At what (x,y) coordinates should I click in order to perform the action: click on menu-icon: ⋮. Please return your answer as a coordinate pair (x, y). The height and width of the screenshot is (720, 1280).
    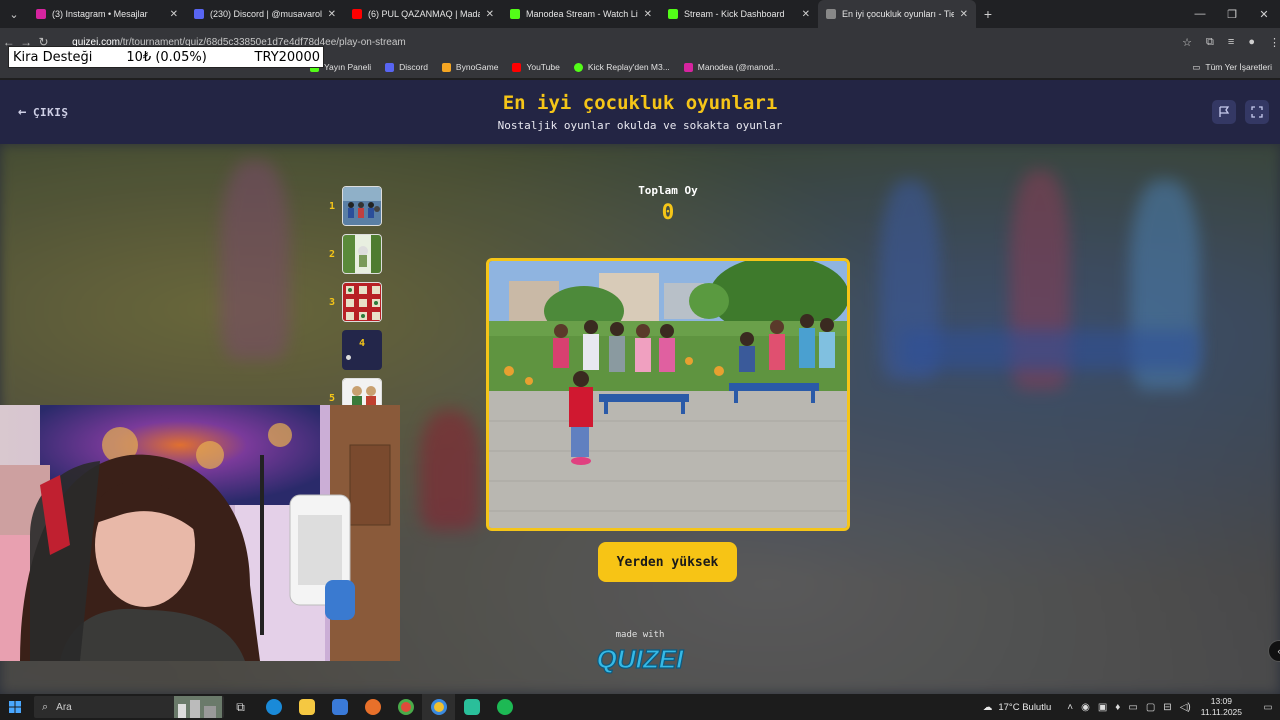
    Looking at the image, I should click on (1274, 42).